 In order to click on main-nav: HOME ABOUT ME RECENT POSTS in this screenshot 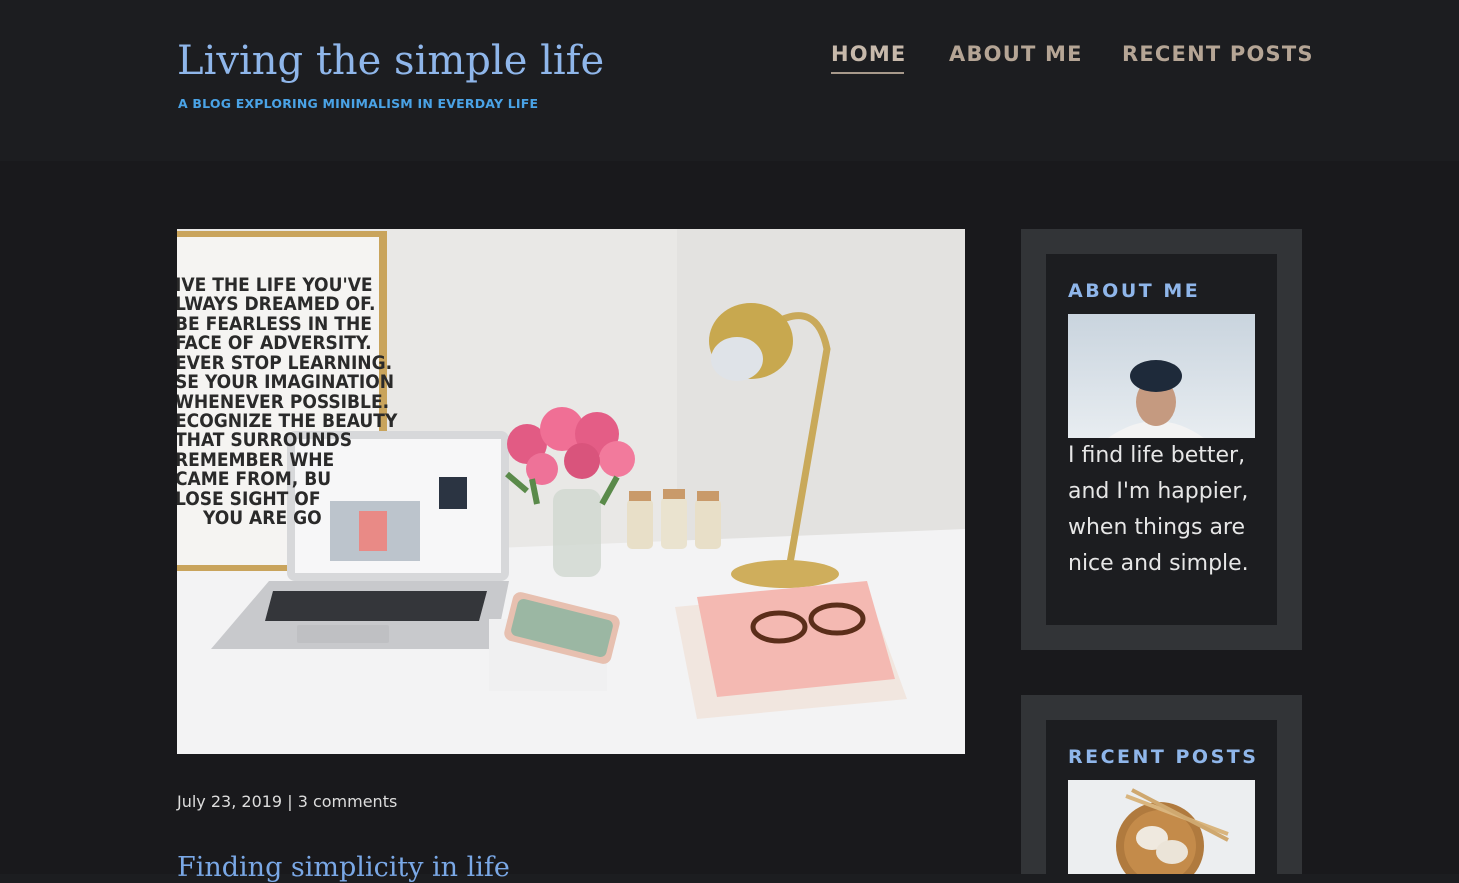, I will do `click(729, 62)`.